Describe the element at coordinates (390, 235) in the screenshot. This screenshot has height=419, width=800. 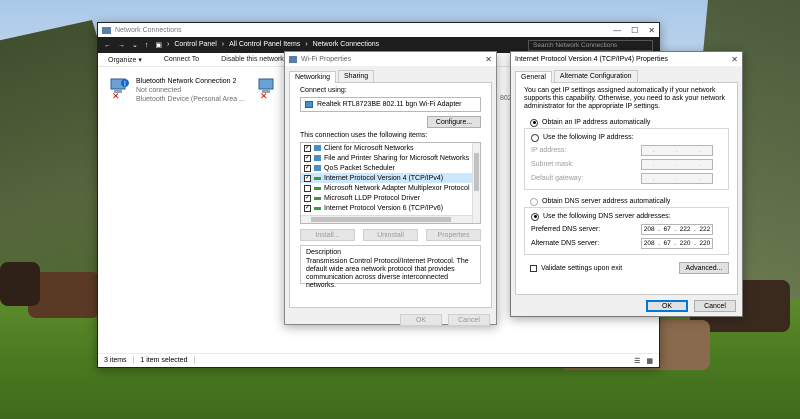
I see `uninstall-button: Uninstall` at that location.